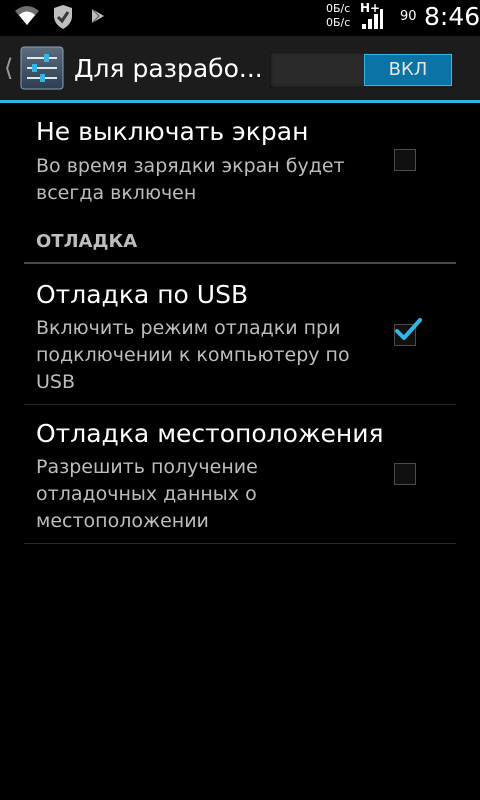 This screenshot has height=800, width=480. I want to click on signal-icon, so click(372, 19).